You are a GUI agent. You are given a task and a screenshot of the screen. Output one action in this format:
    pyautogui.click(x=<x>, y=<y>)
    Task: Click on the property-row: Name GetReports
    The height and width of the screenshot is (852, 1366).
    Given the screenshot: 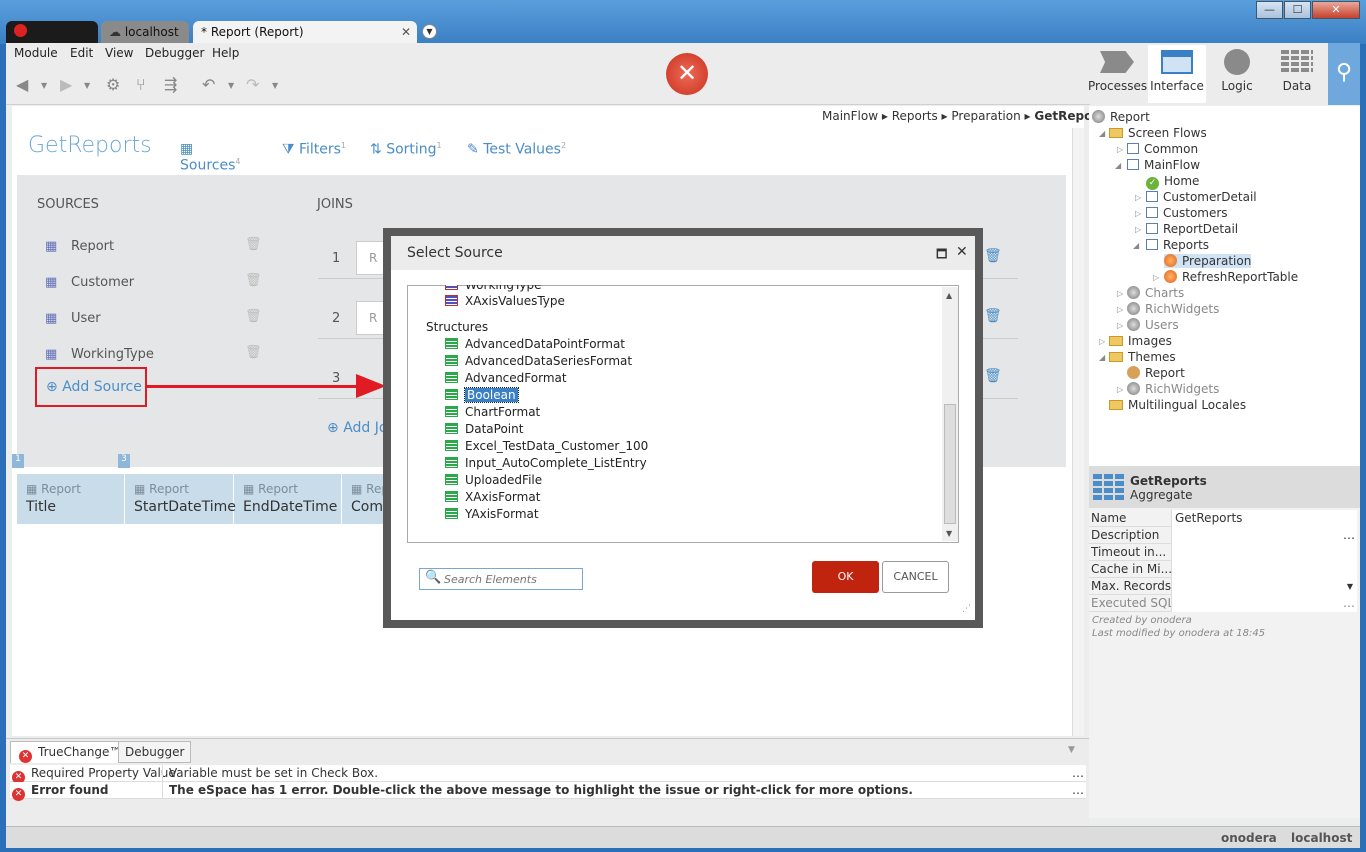 What is the action you would take?
    pyautogui.click(x=1223, y=518)
    